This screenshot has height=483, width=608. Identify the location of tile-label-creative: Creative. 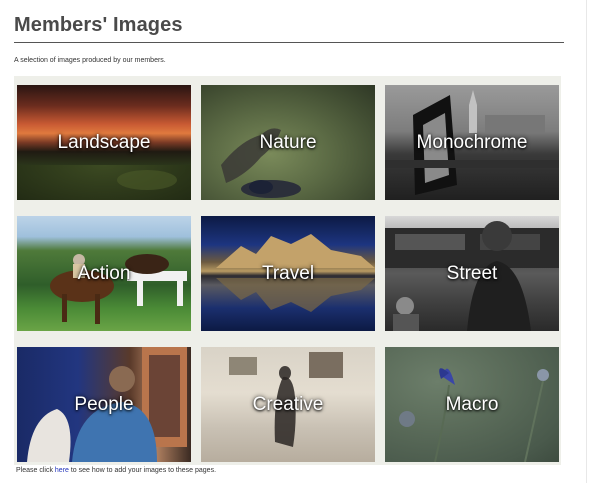
(288, 404).